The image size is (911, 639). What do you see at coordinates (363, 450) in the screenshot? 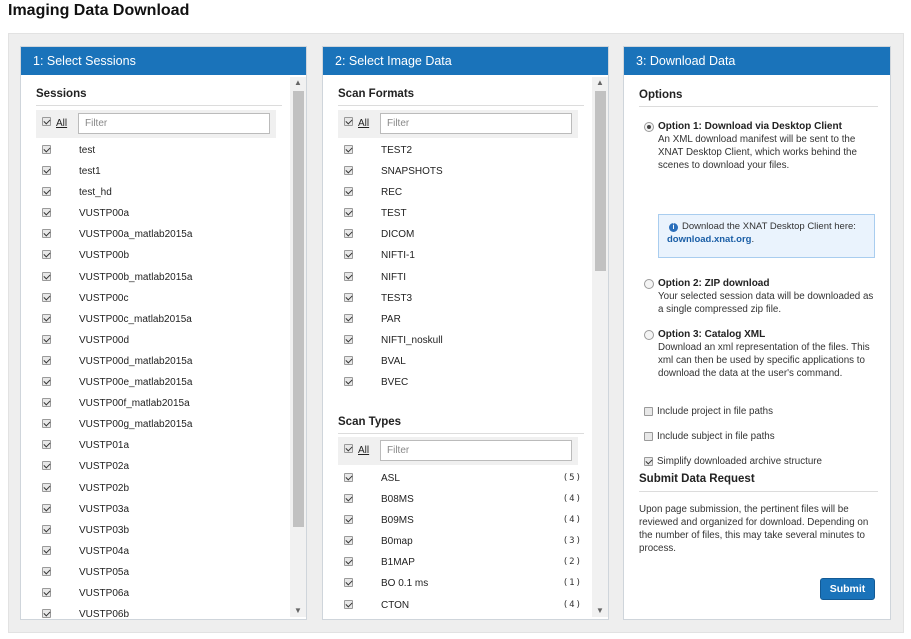
I see `types-all-link: All` at bounding box center [363, 450].